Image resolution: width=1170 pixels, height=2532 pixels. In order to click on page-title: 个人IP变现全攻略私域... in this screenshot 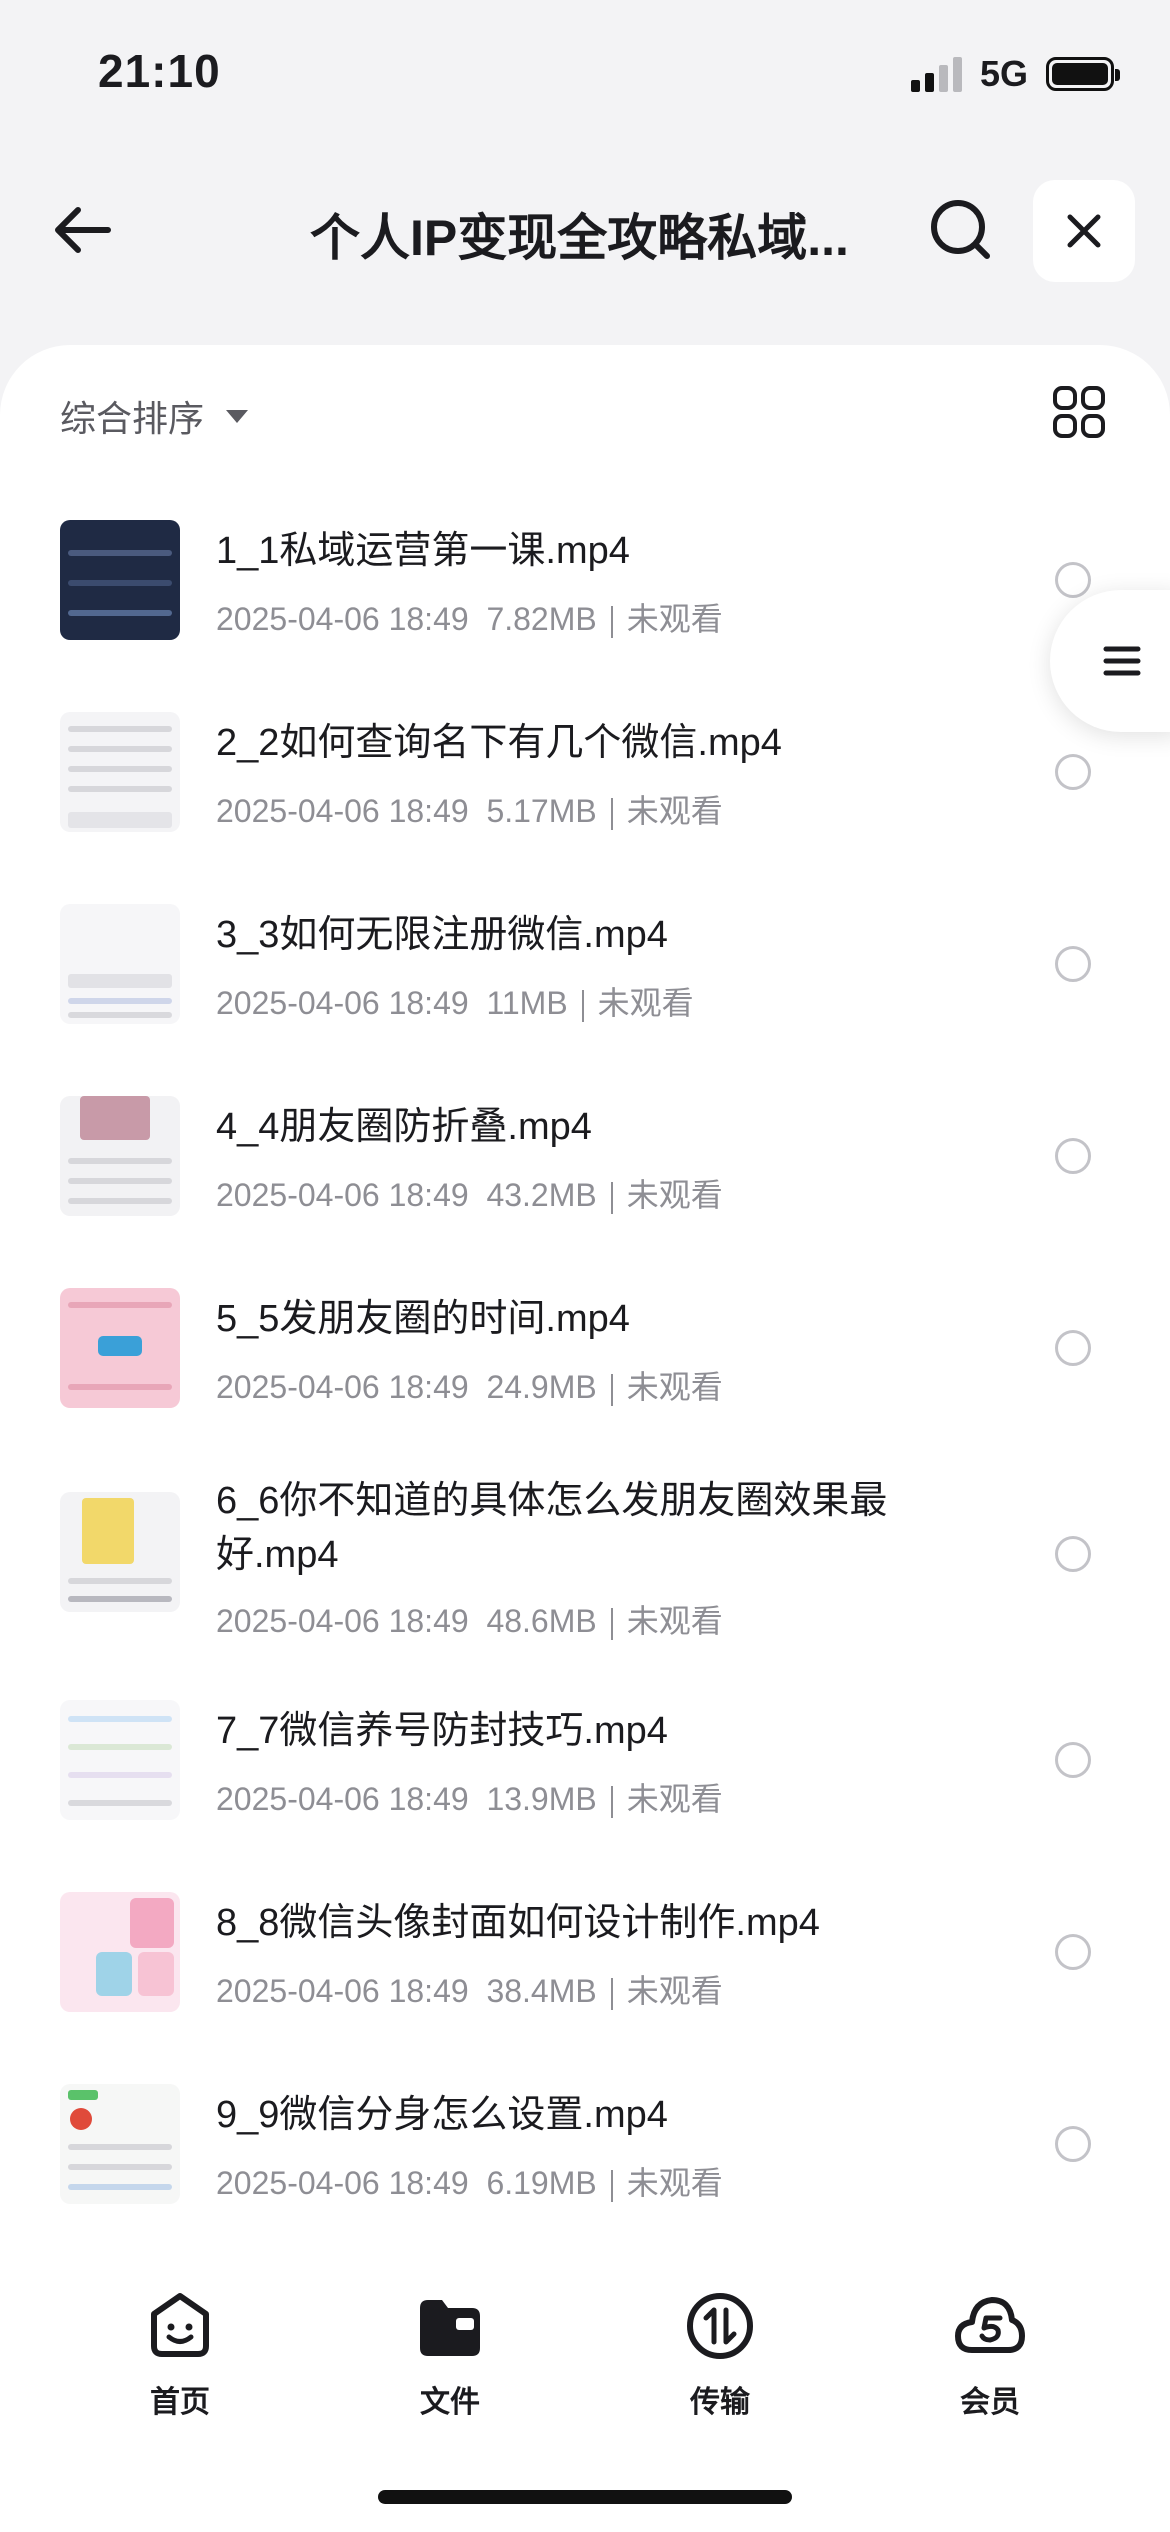, I will do `click(579, 238)`.